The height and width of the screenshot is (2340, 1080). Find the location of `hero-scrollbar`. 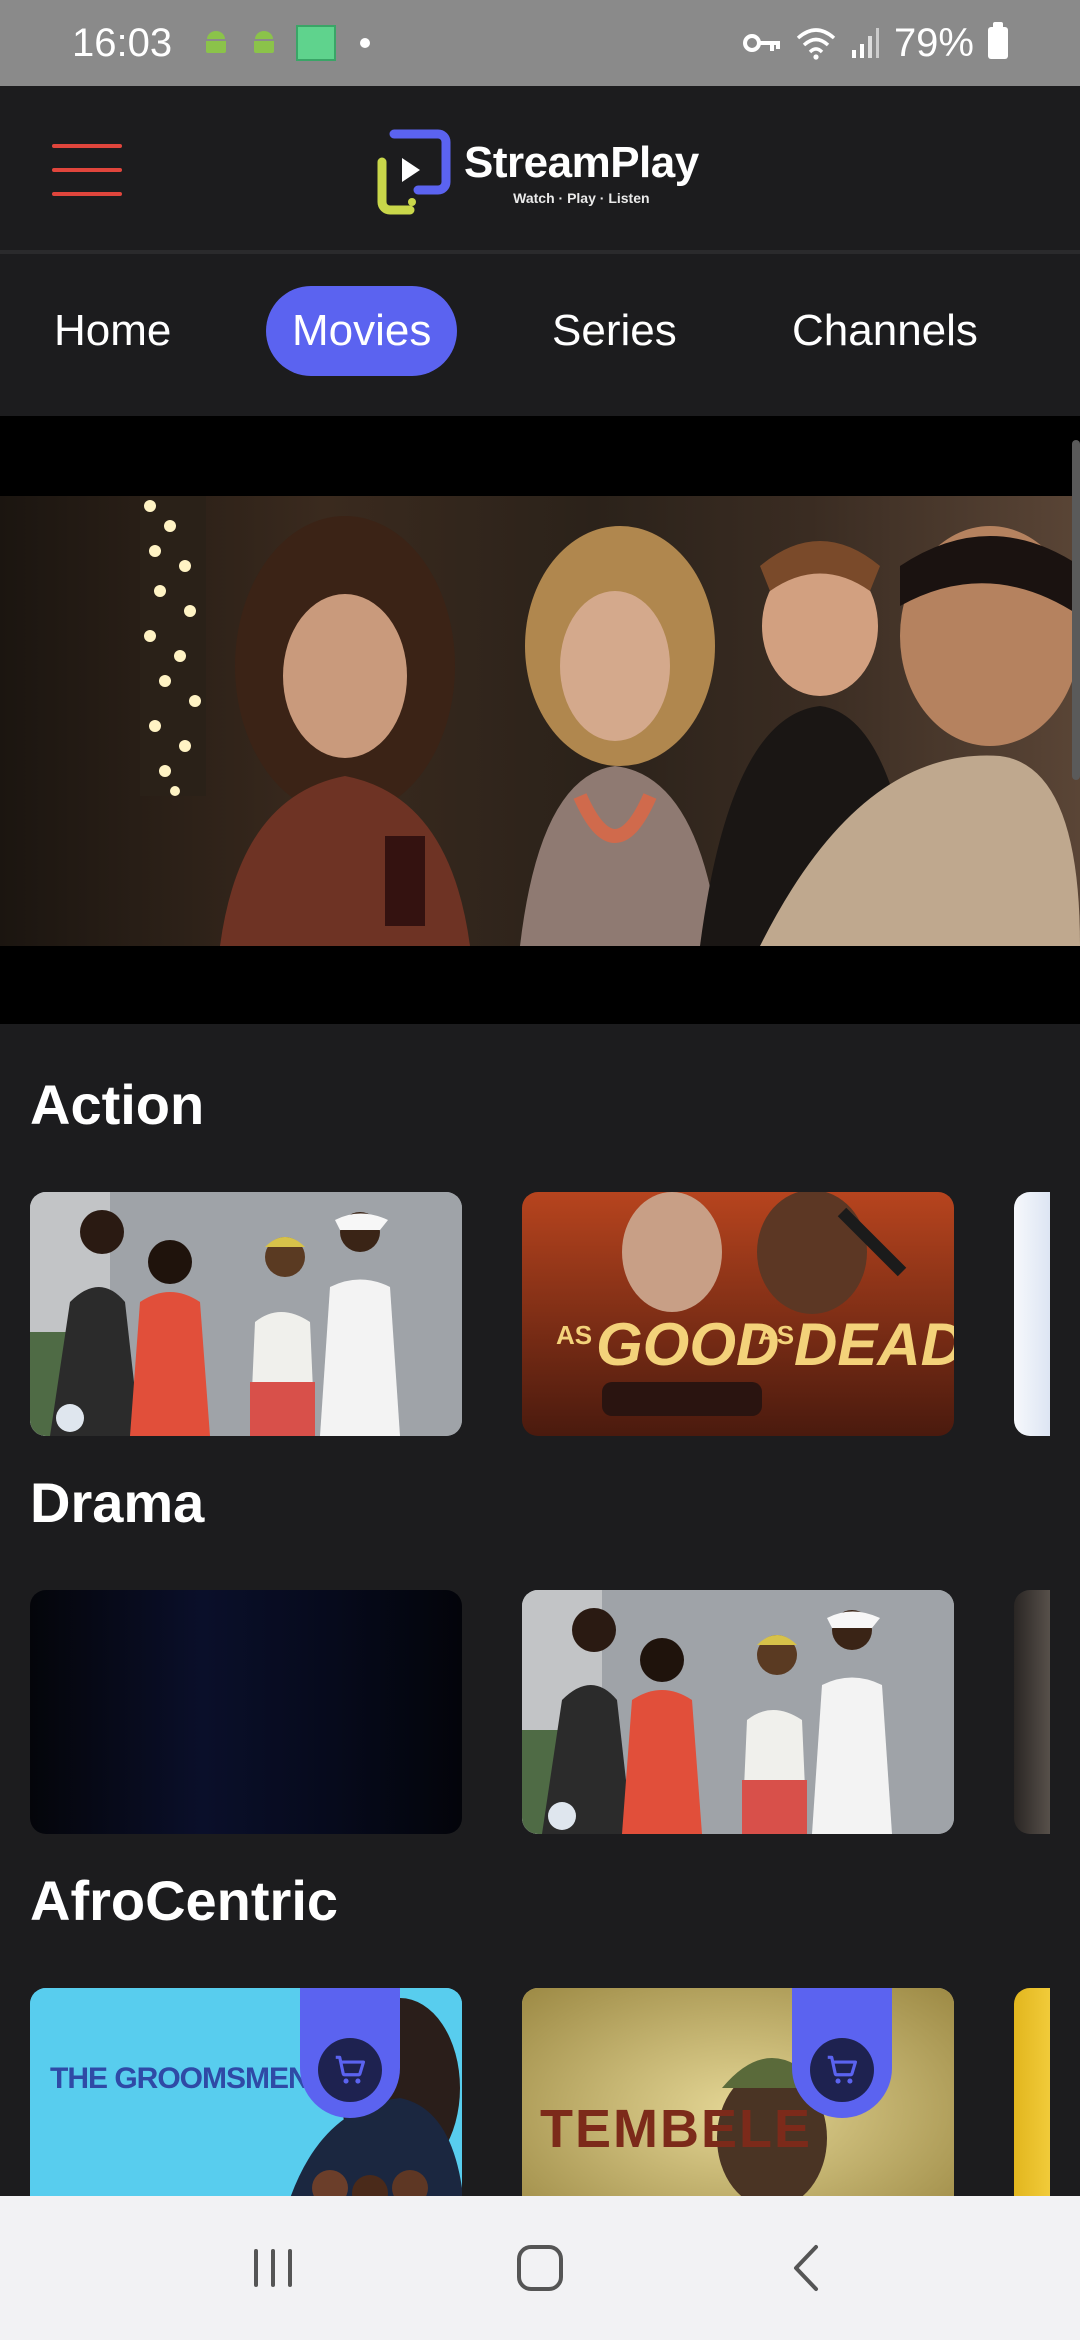

hero-scrollbar is located at coordinates (1076, 610).